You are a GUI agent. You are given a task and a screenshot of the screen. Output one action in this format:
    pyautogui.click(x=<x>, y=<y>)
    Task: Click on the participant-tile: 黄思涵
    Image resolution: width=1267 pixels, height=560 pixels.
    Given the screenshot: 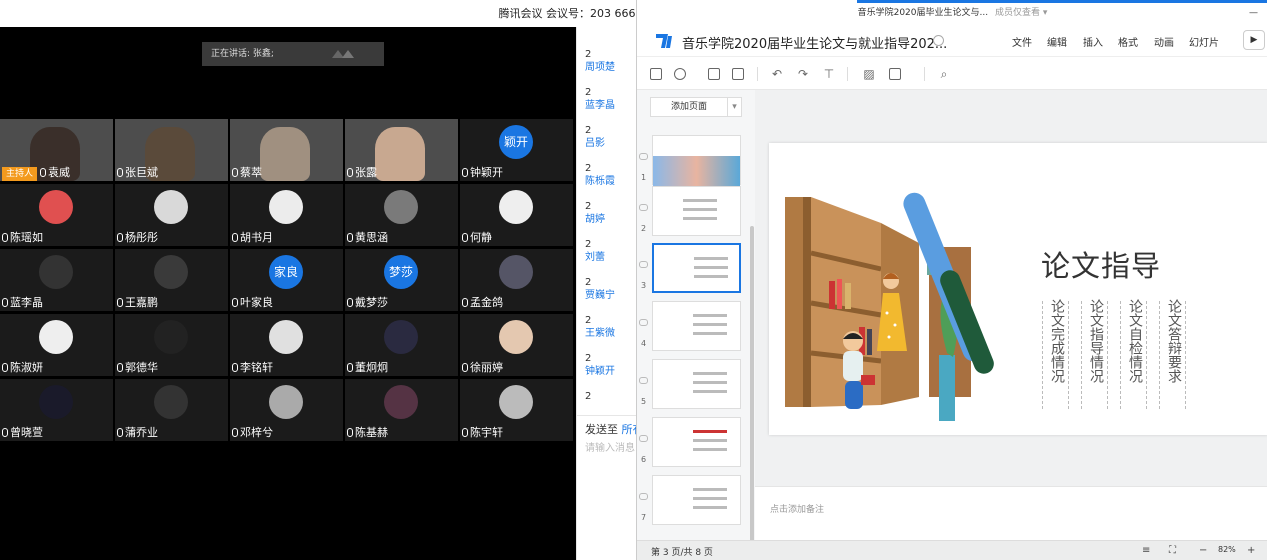 What is the action you would take?
    pyautogui.click(x=401, y=215)
    